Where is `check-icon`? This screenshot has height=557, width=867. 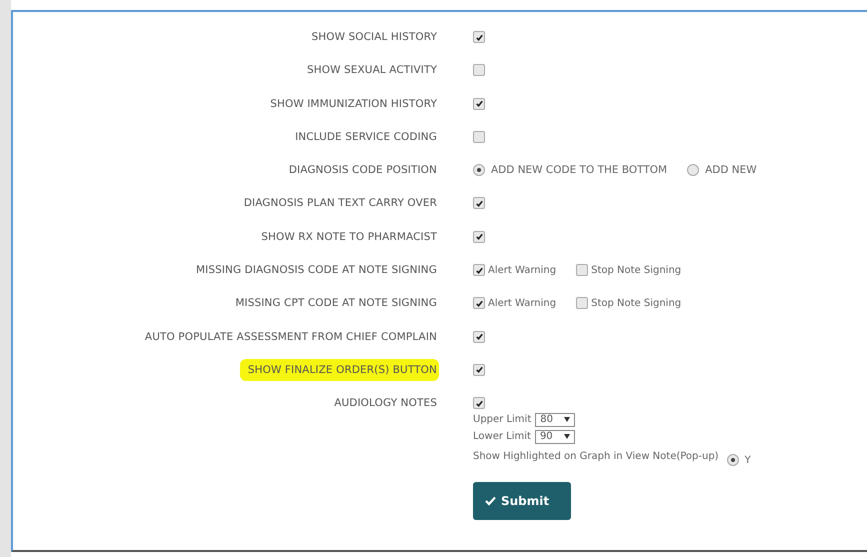 check-icon is located at coordinates (490, 501).